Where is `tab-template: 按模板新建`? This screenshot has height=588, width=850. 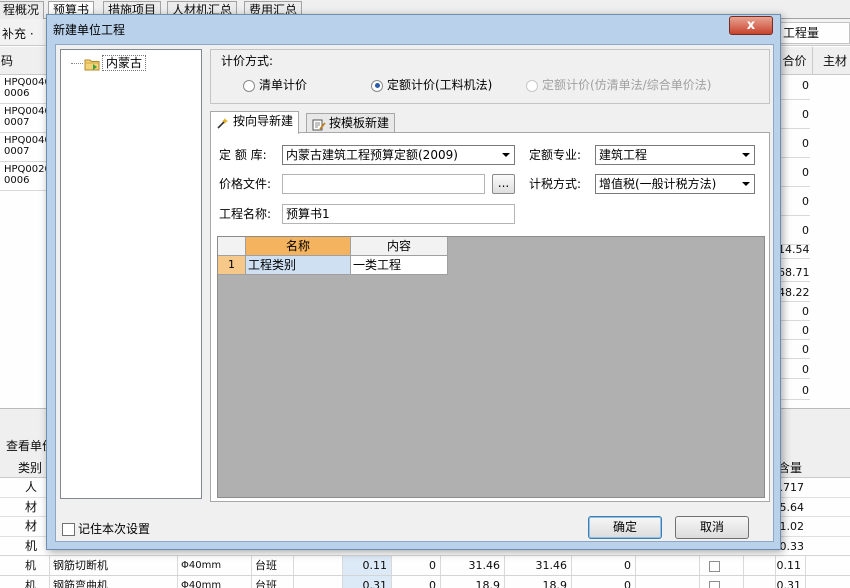 tab-template: 按模板新建 is located at coordinates (351, 123).